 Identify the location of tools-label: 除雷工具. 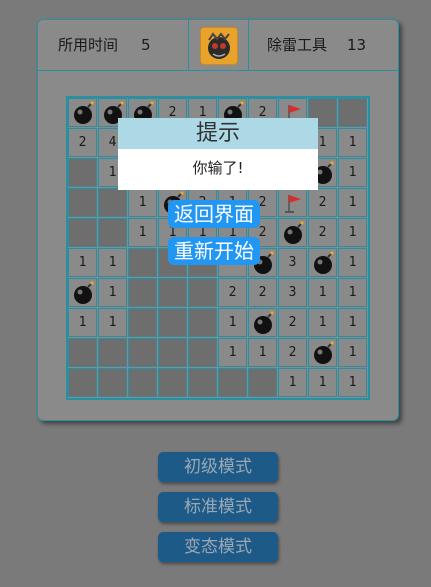
(297, 45).